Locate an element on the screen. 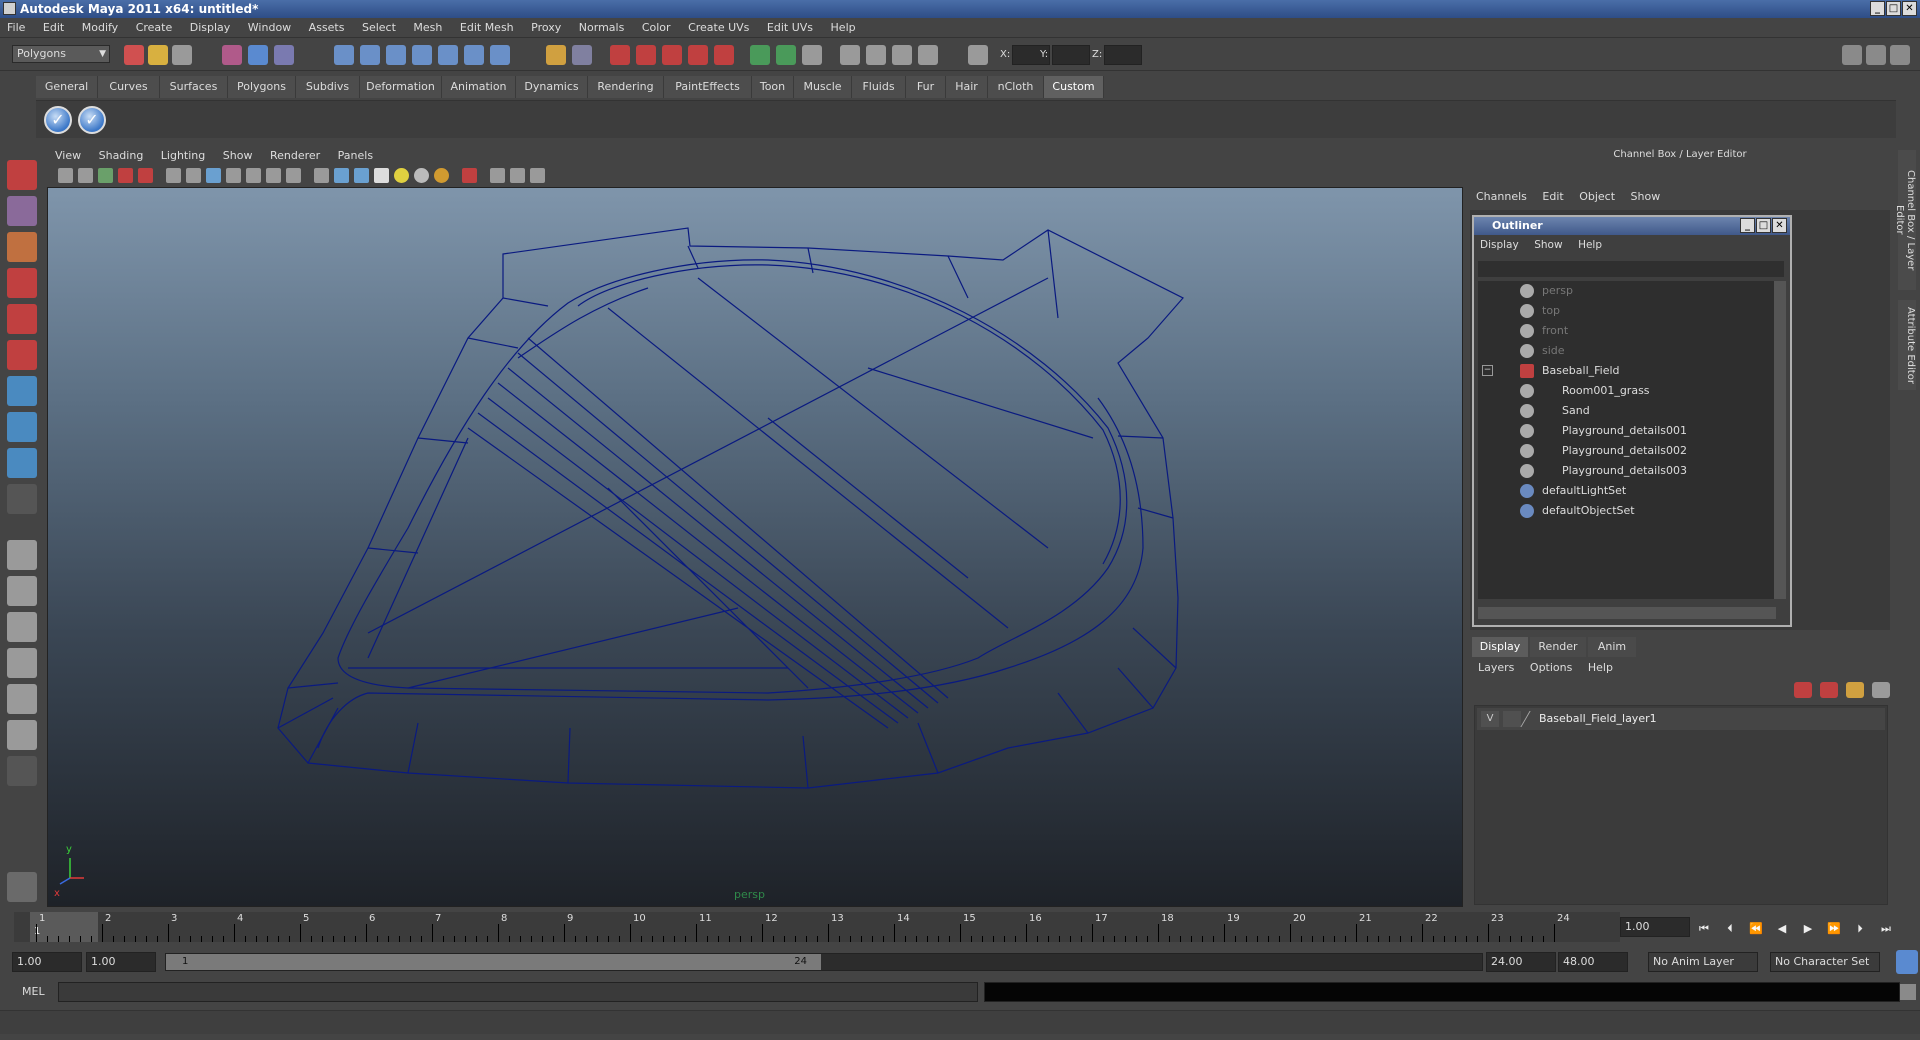  select-hierarchy-icon is located at coordinates (232, 55).